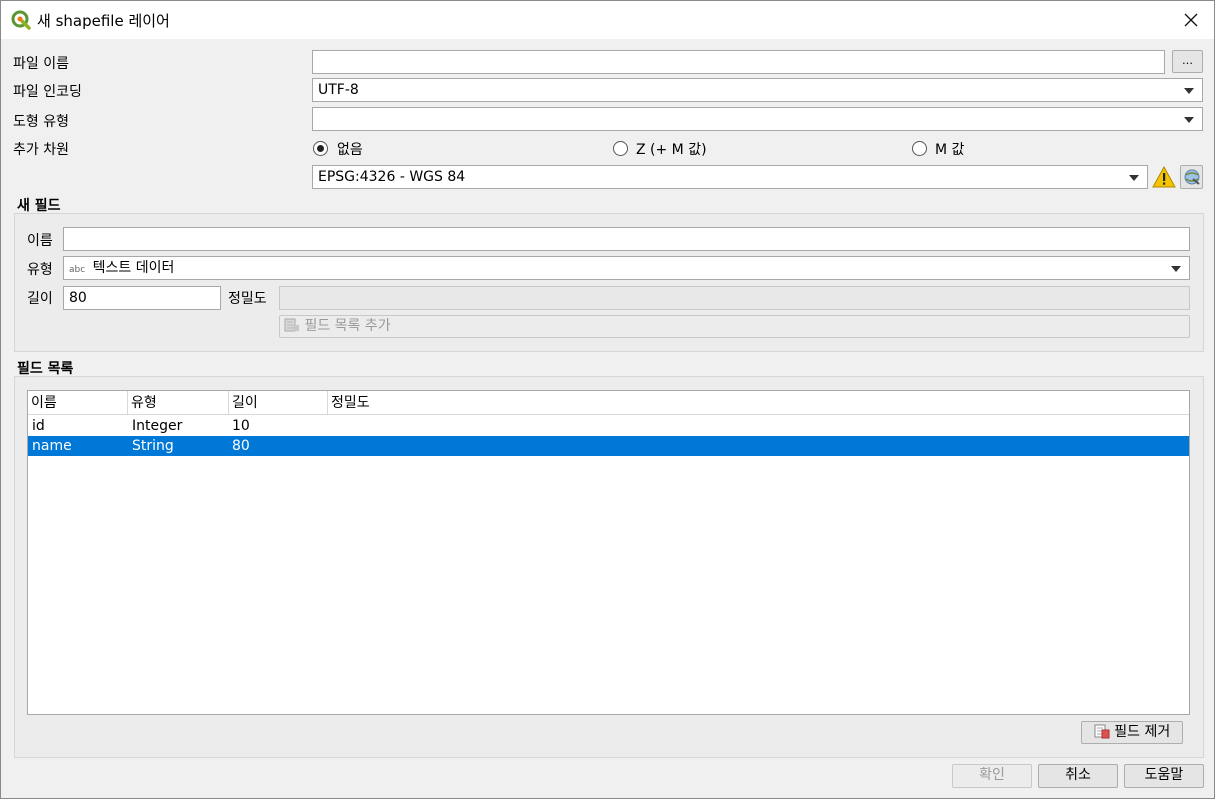 Image resolution: width=1215 pixels, height=799 pixels. I want to click on ok-button: 확인, so click(992, 776).